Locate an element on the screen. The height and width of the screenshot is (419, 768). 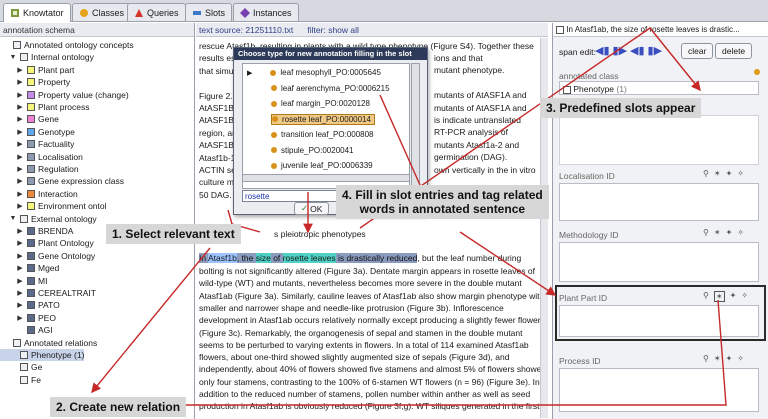
tree-item: ▶ MI is located at coordinates (23, 281).